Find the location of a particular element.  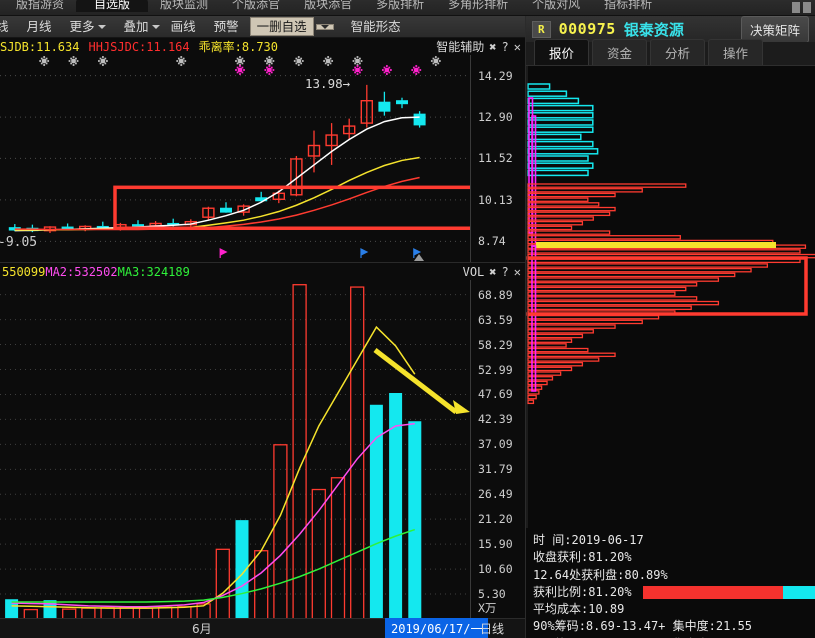

toolbar-item-label: 预警 is located at coordinates (226, 26).